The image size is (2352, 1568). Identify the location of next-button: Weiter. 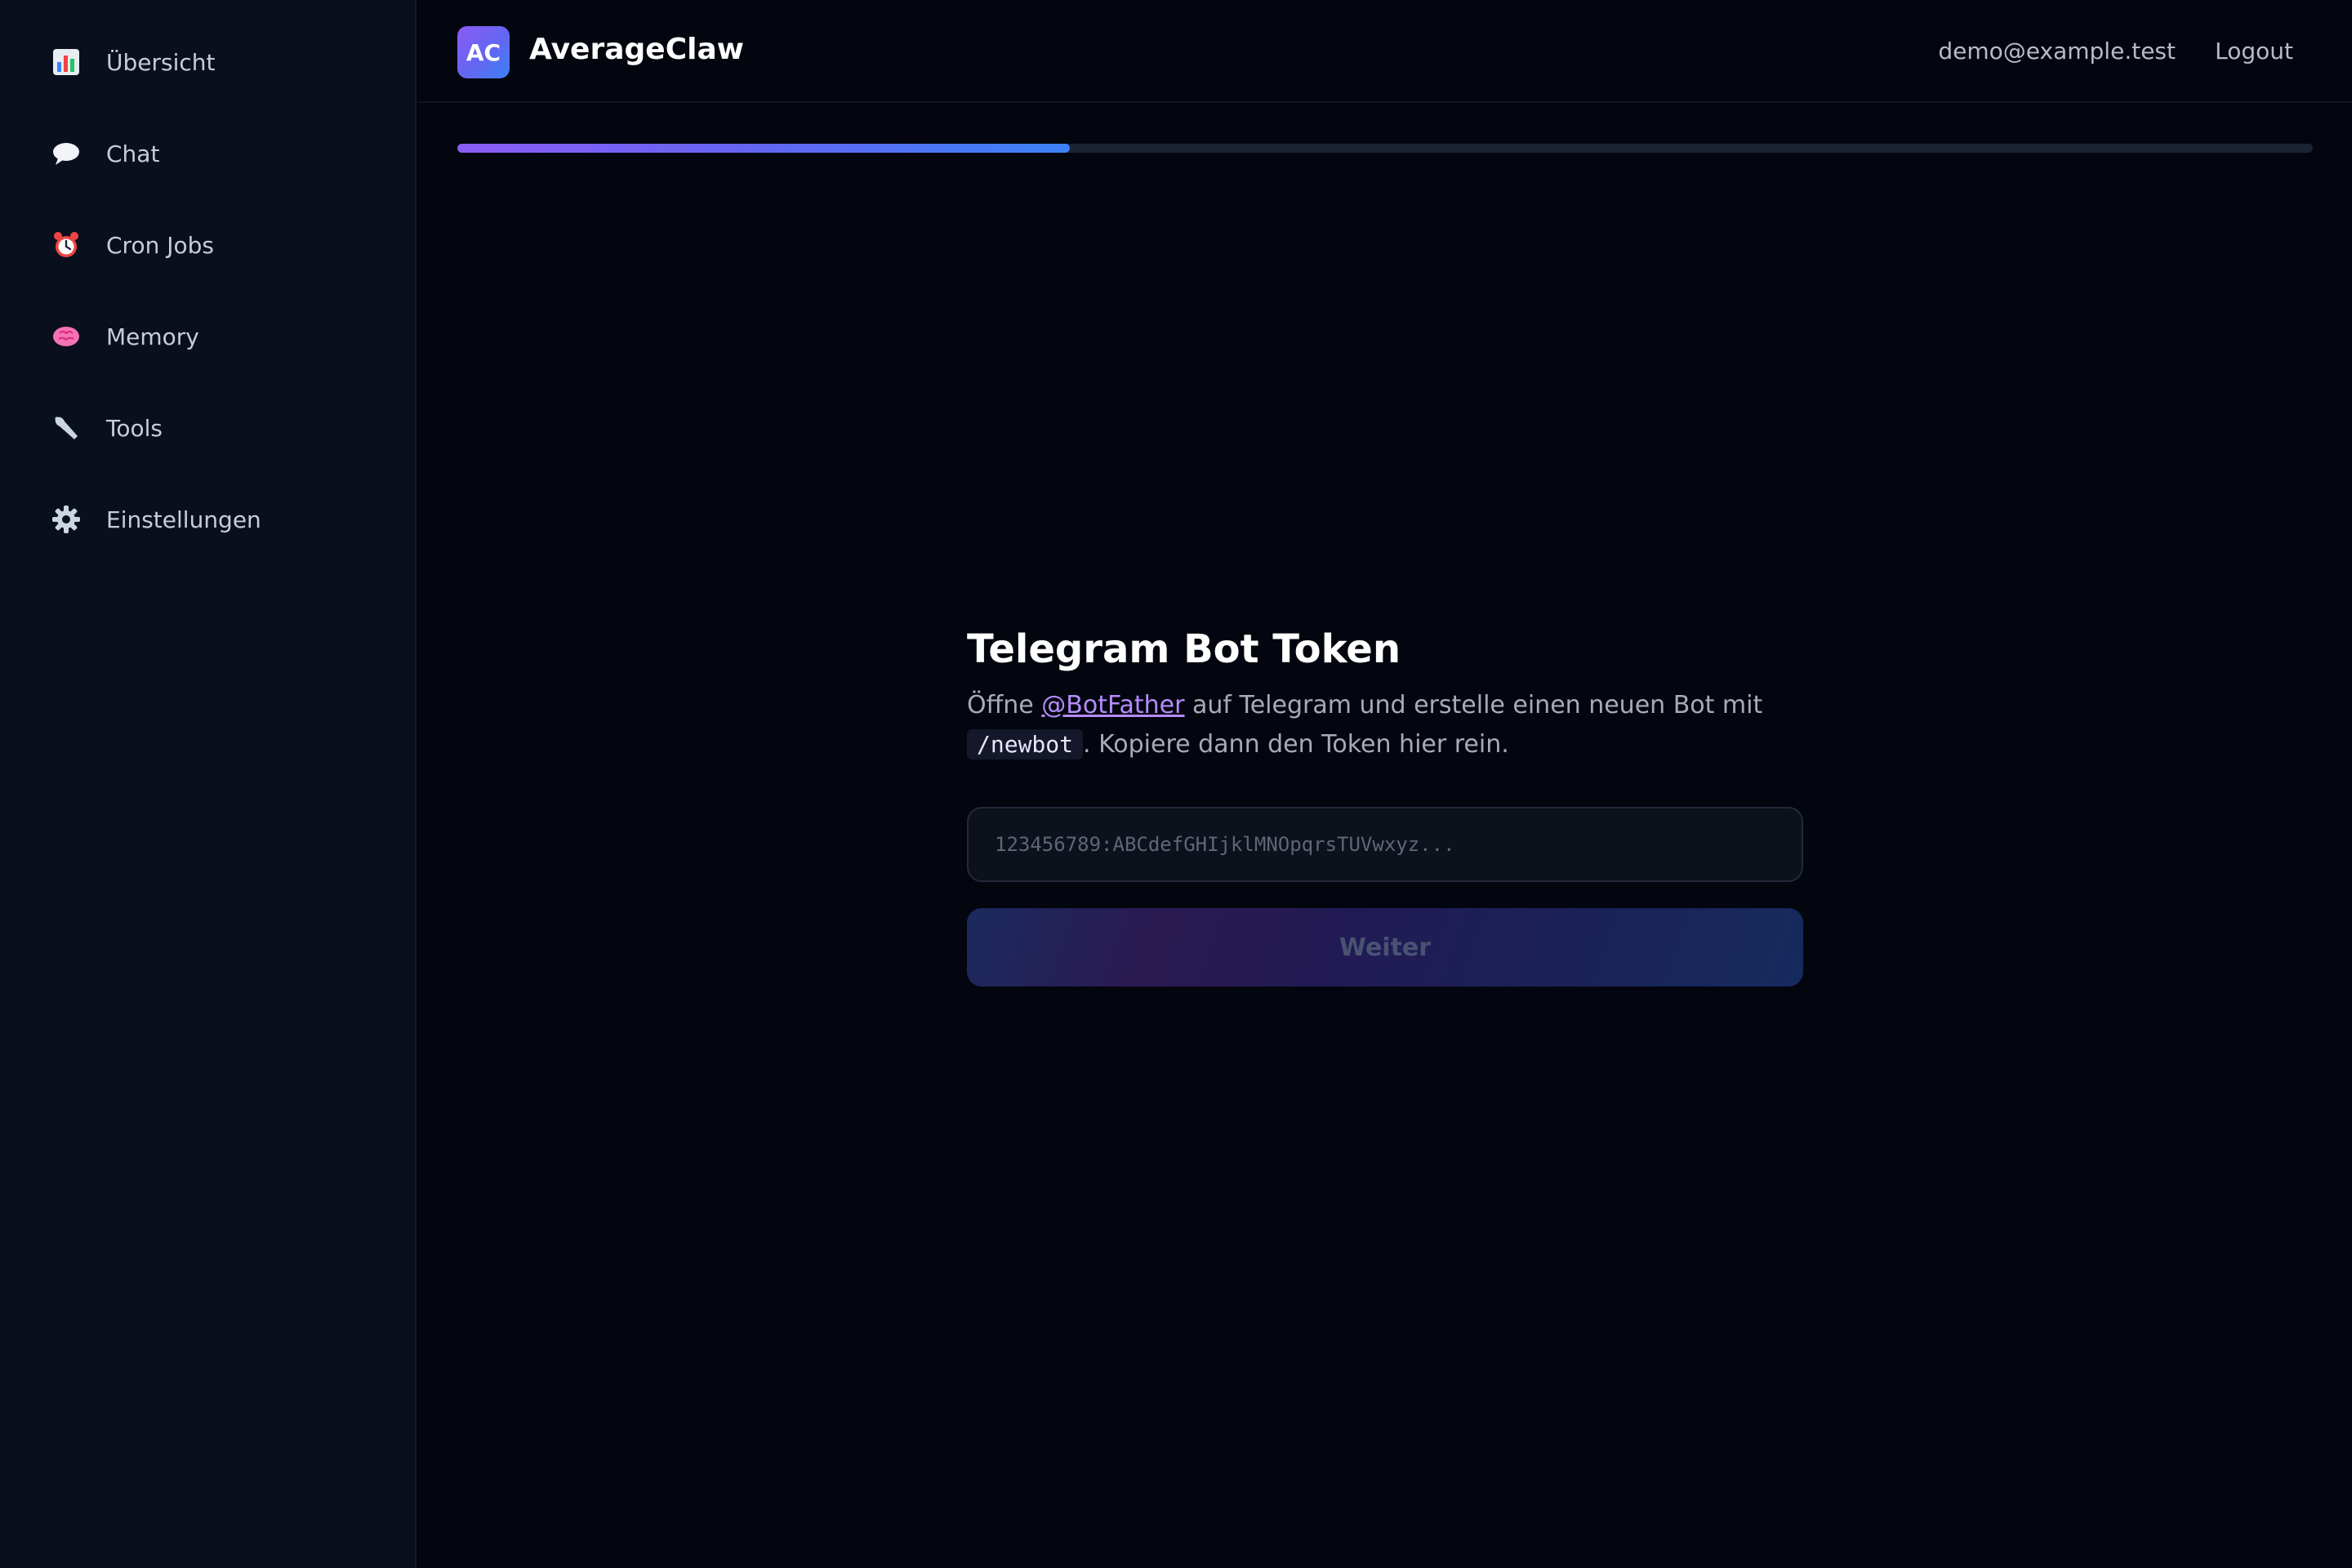
(1385, 947).